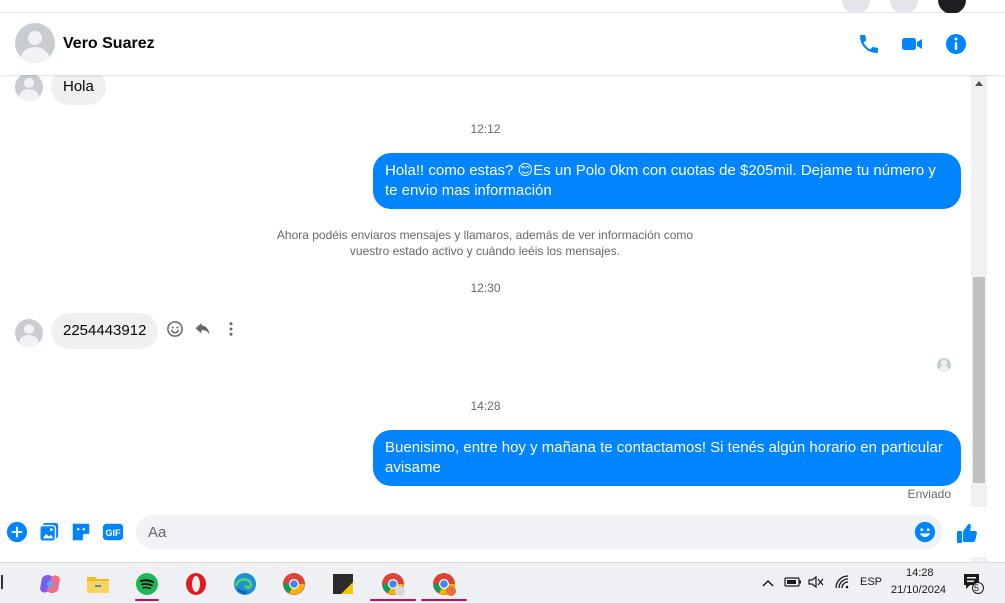 This screenshot has width=1005, height=603. What do you see at coordinates (485, 406) in the screenshot?
I see `timestamp: 14:28` at bounding box center [485, 406].